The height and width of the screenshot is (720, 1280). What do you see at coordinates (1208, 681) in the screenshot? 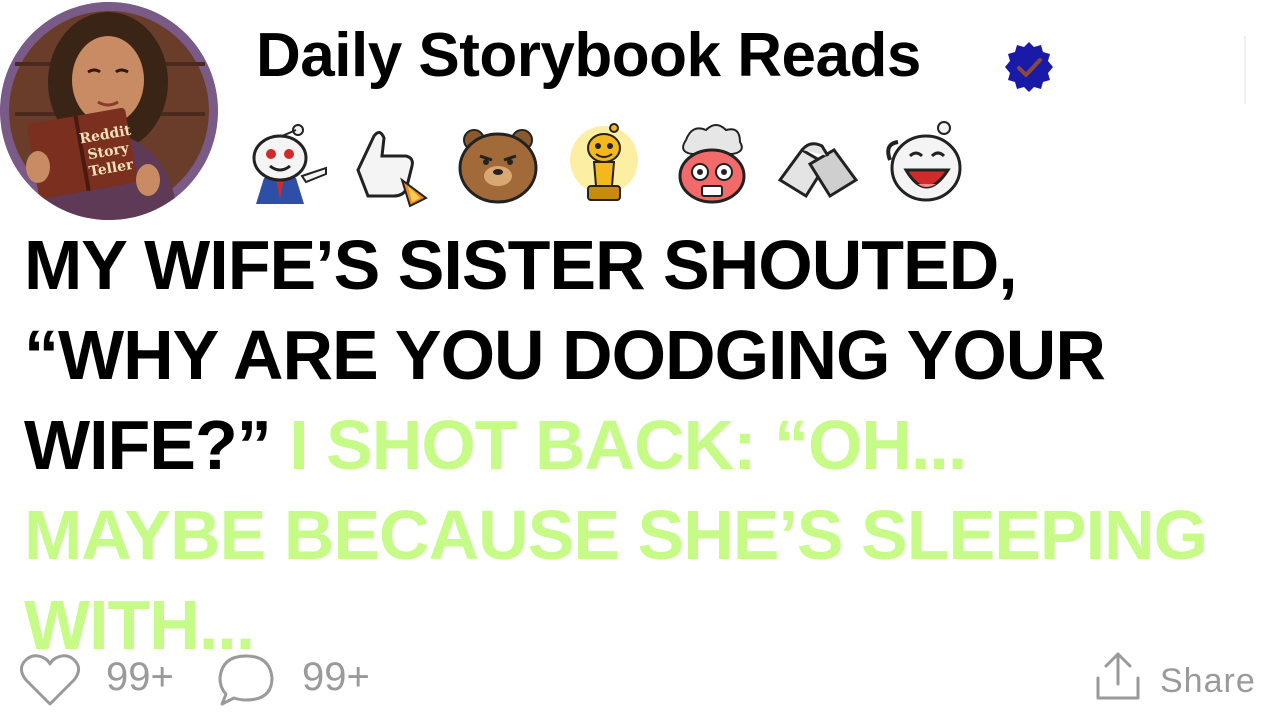
I see `share-button: Share` at bounding box center [1208, 681].